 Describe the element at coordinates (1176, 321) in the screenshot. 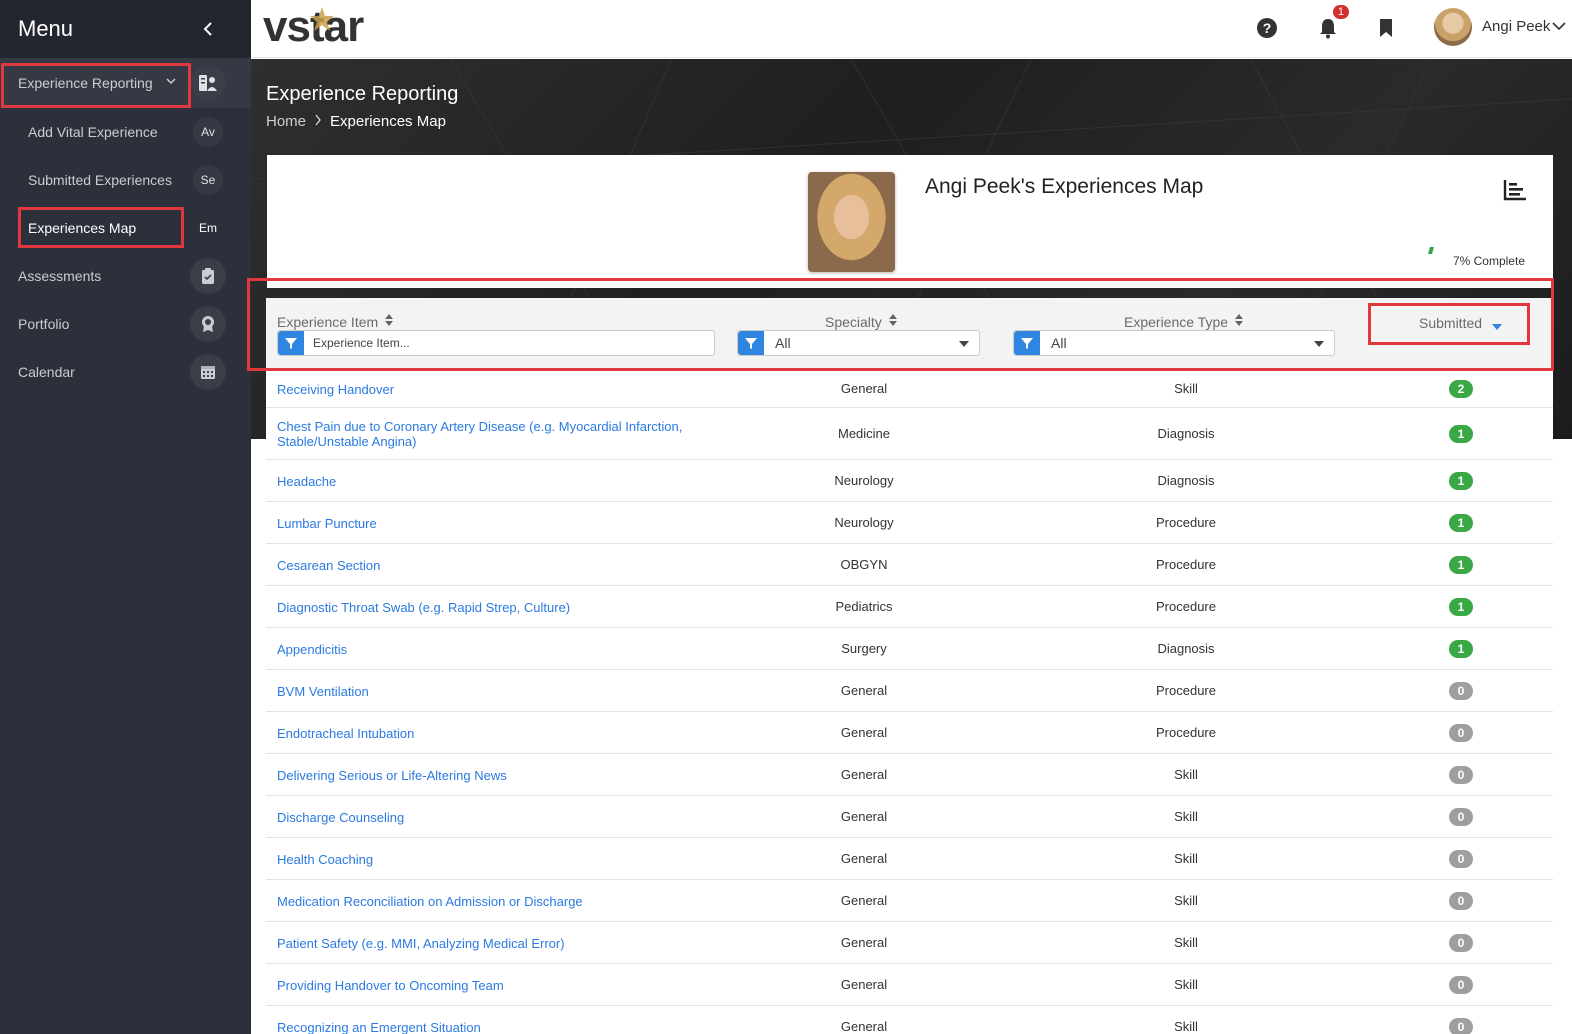

I see `column-header-label: Experience Type` at that location.